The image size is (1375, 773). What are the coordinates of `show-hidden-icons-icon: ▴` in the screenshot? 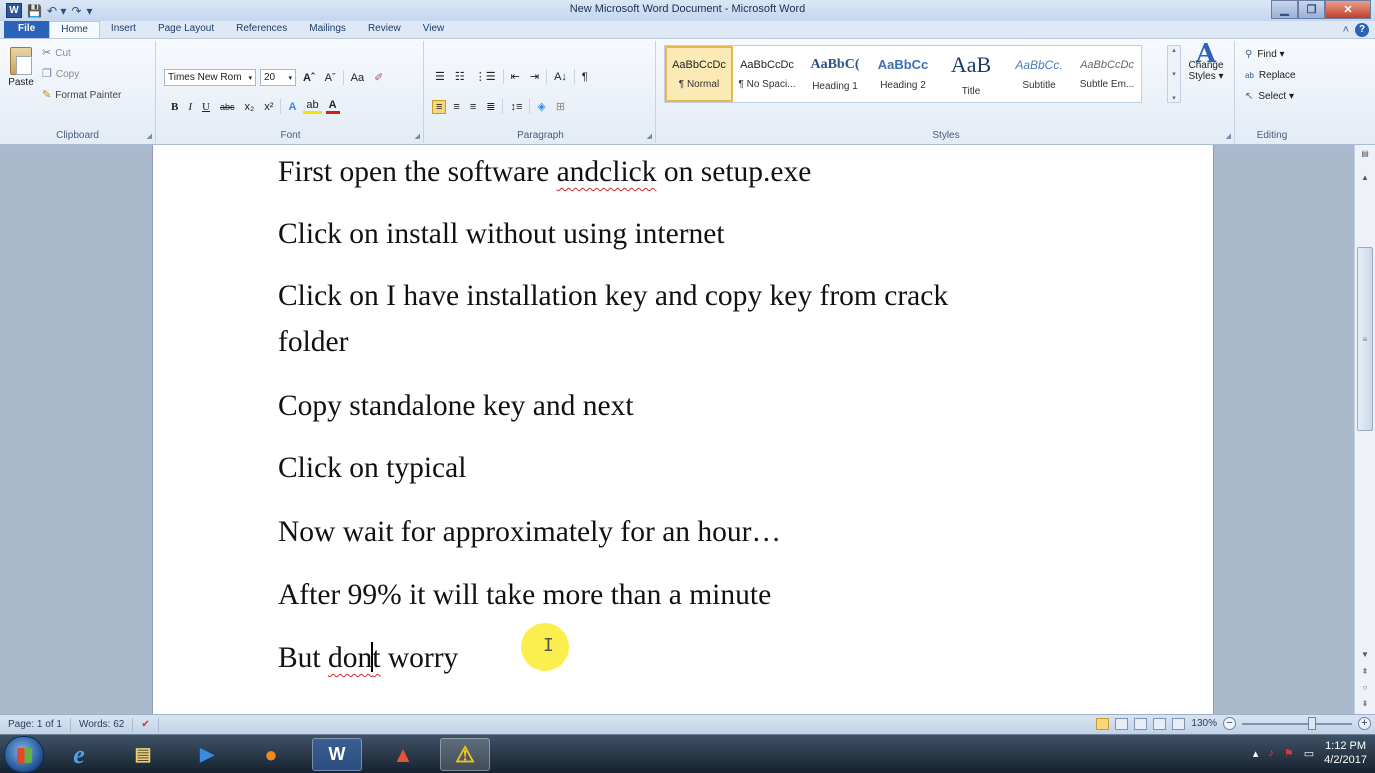 It's located at (1256, 753).